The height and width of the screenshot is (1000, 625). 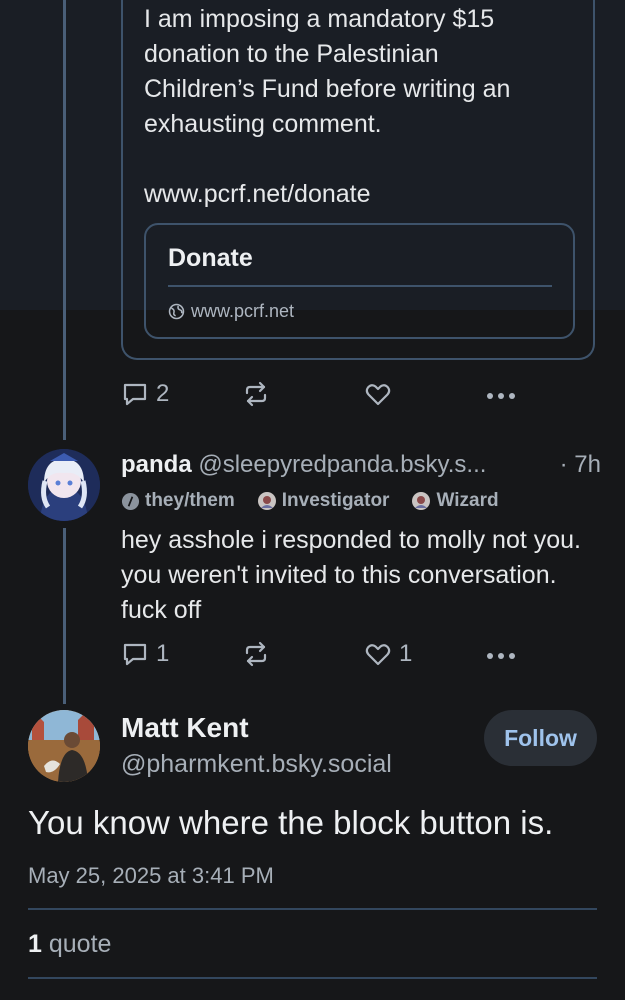 I want to click on badge-wizard-label: Wizard, so click(x=467, y=500).